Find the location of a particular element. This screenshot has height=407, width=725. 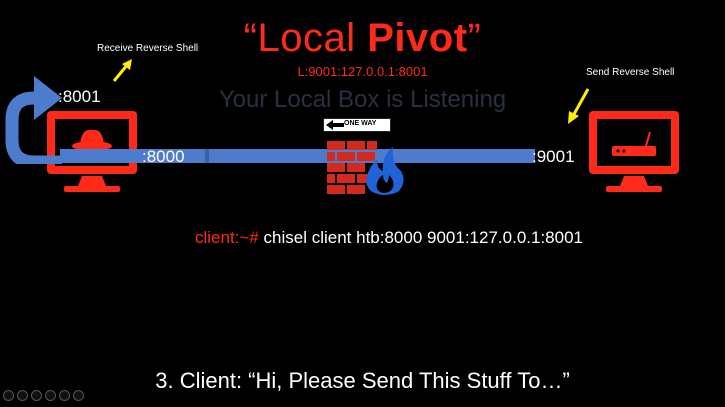

firewall-icon is located at coordinates (365, 168).